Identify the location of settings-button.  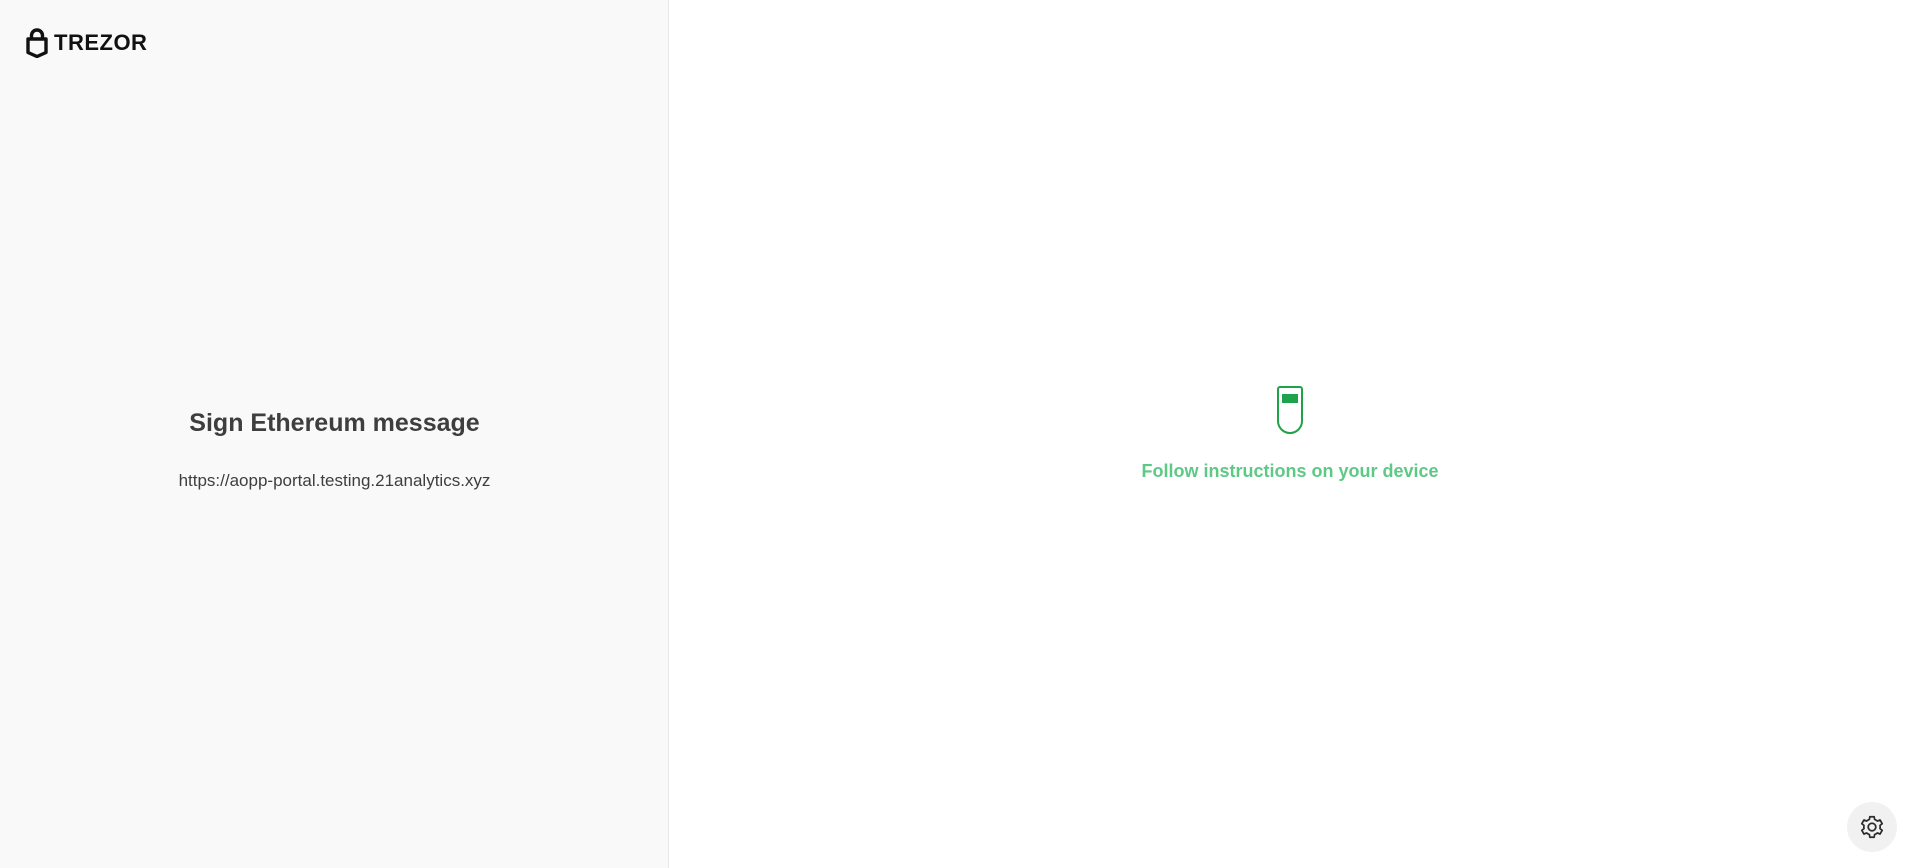
(1872, 827).